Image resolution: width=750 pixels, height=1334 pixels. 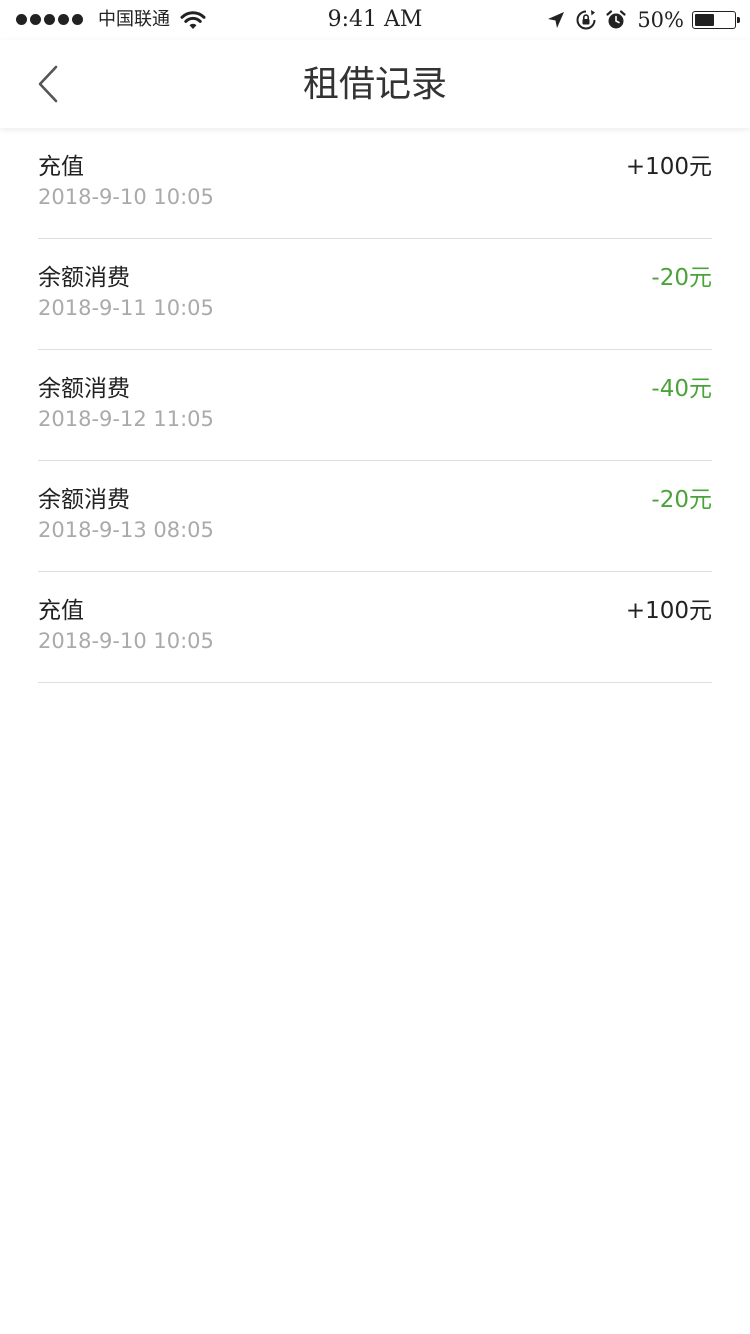 I want to click on alarm-icon, so click(x=616, y=19).